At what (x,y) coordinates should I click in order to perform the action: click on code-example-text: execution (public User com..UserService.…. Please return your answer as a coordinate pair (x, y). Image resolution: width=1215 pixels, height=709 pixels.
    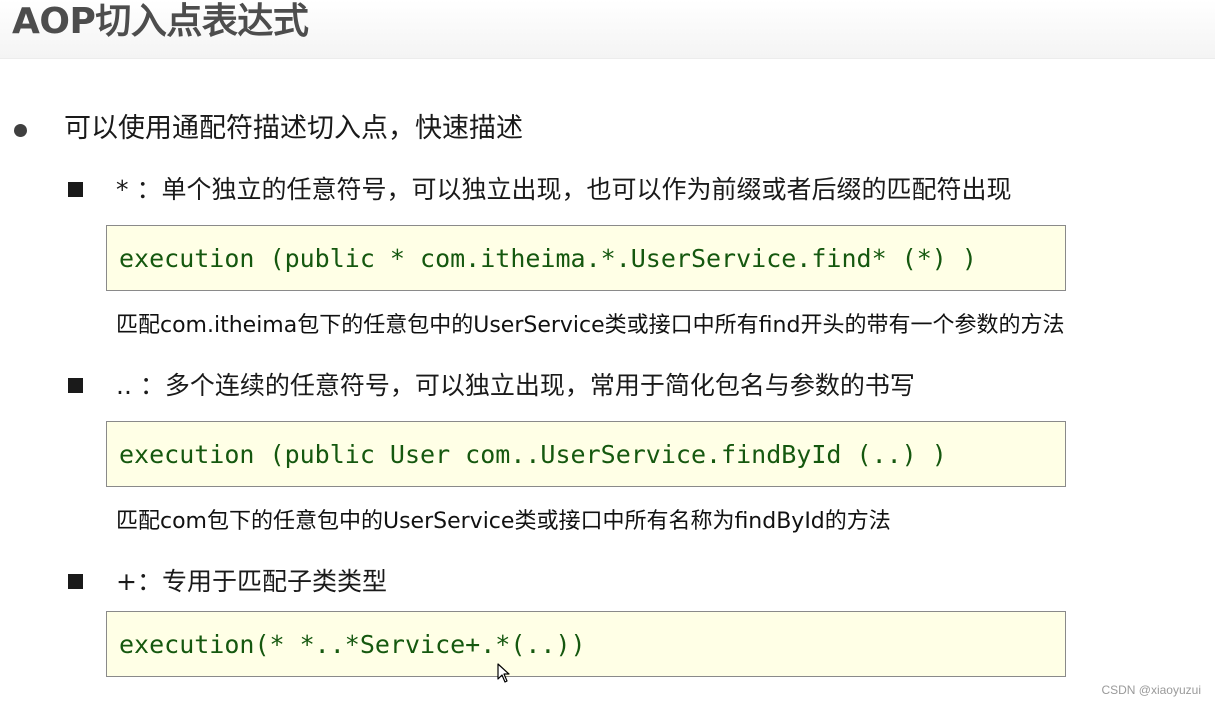
    Looking at the image, I should click on (533, 454).